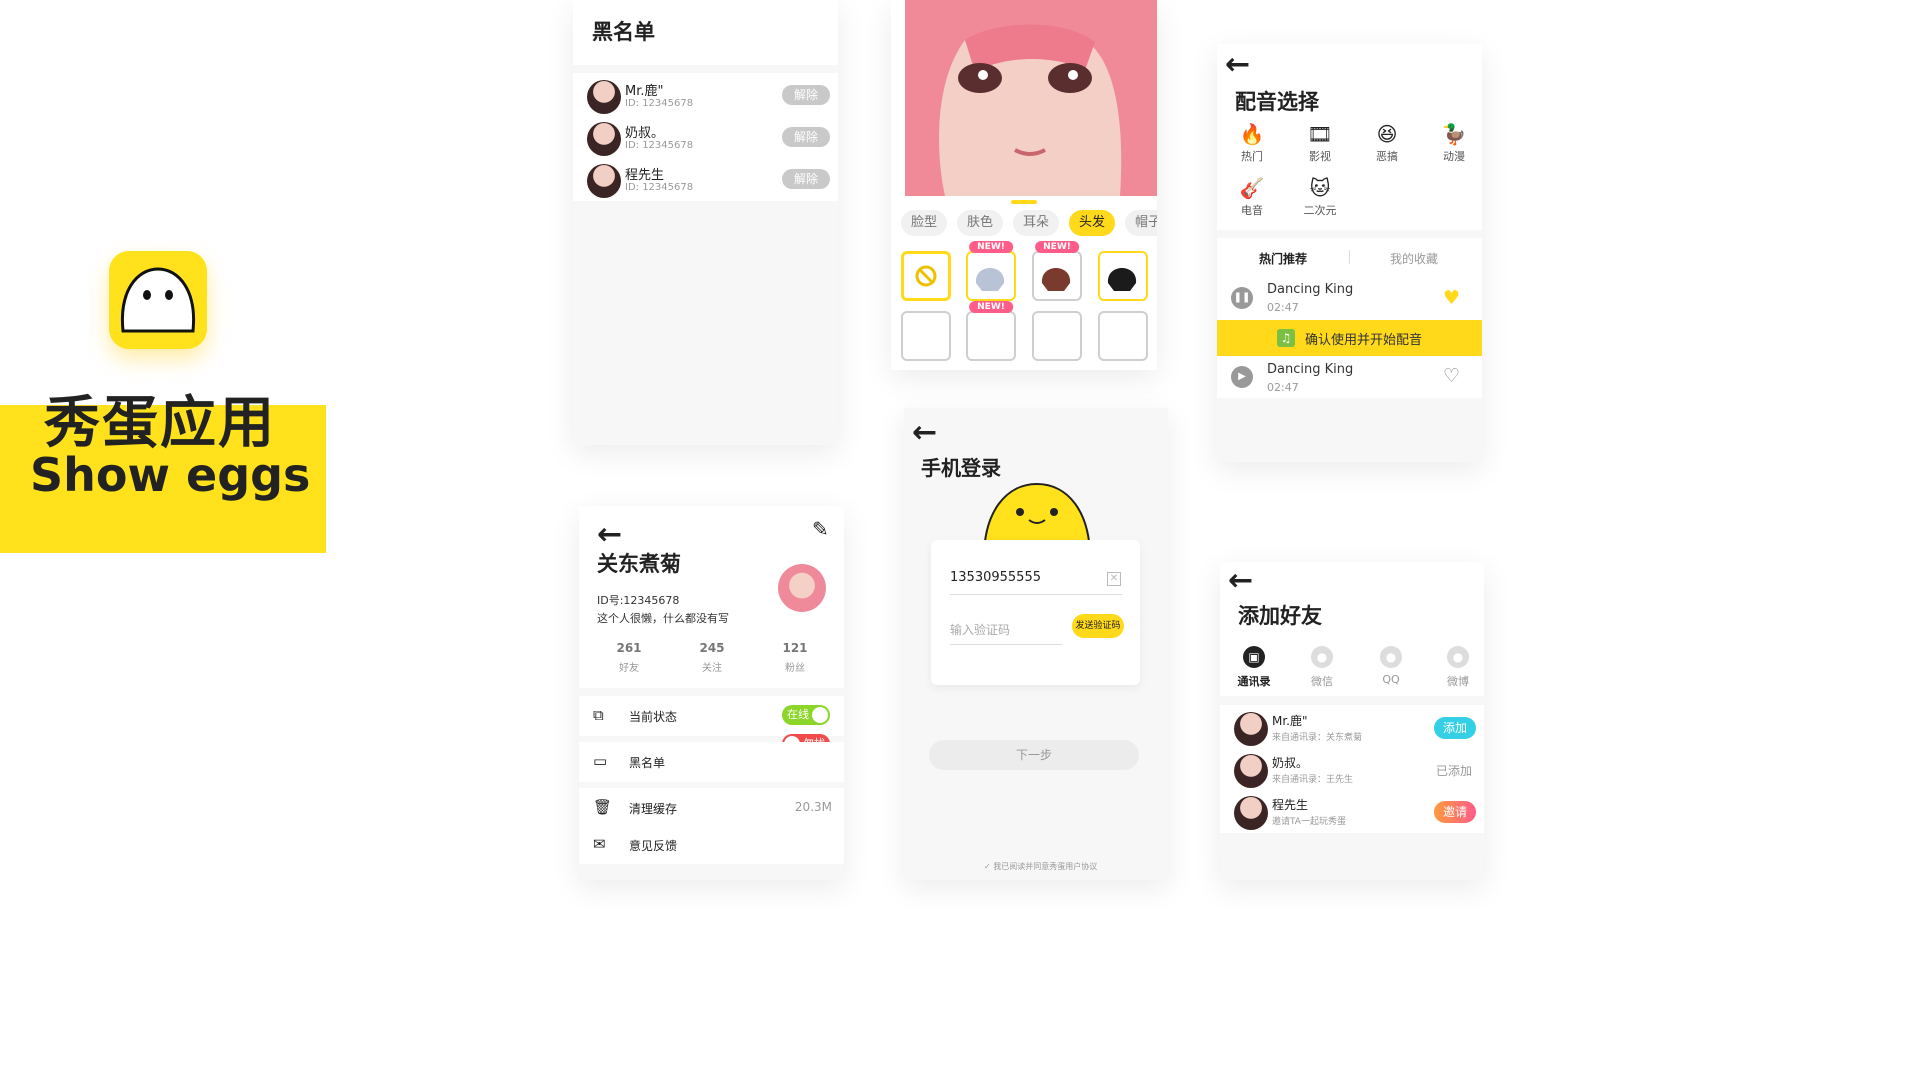 This screenshot has height=1080, width=1920. I want to click on tab-divider, so click(1349, 257).